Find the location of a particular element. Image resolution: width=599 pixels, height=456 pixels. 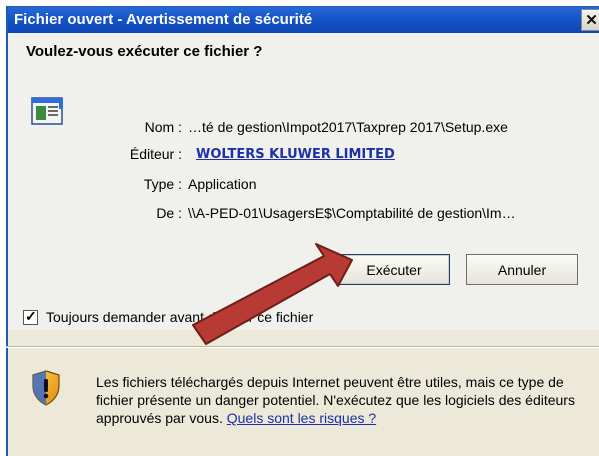

from-label: De : is located at coordinates (169, 213).